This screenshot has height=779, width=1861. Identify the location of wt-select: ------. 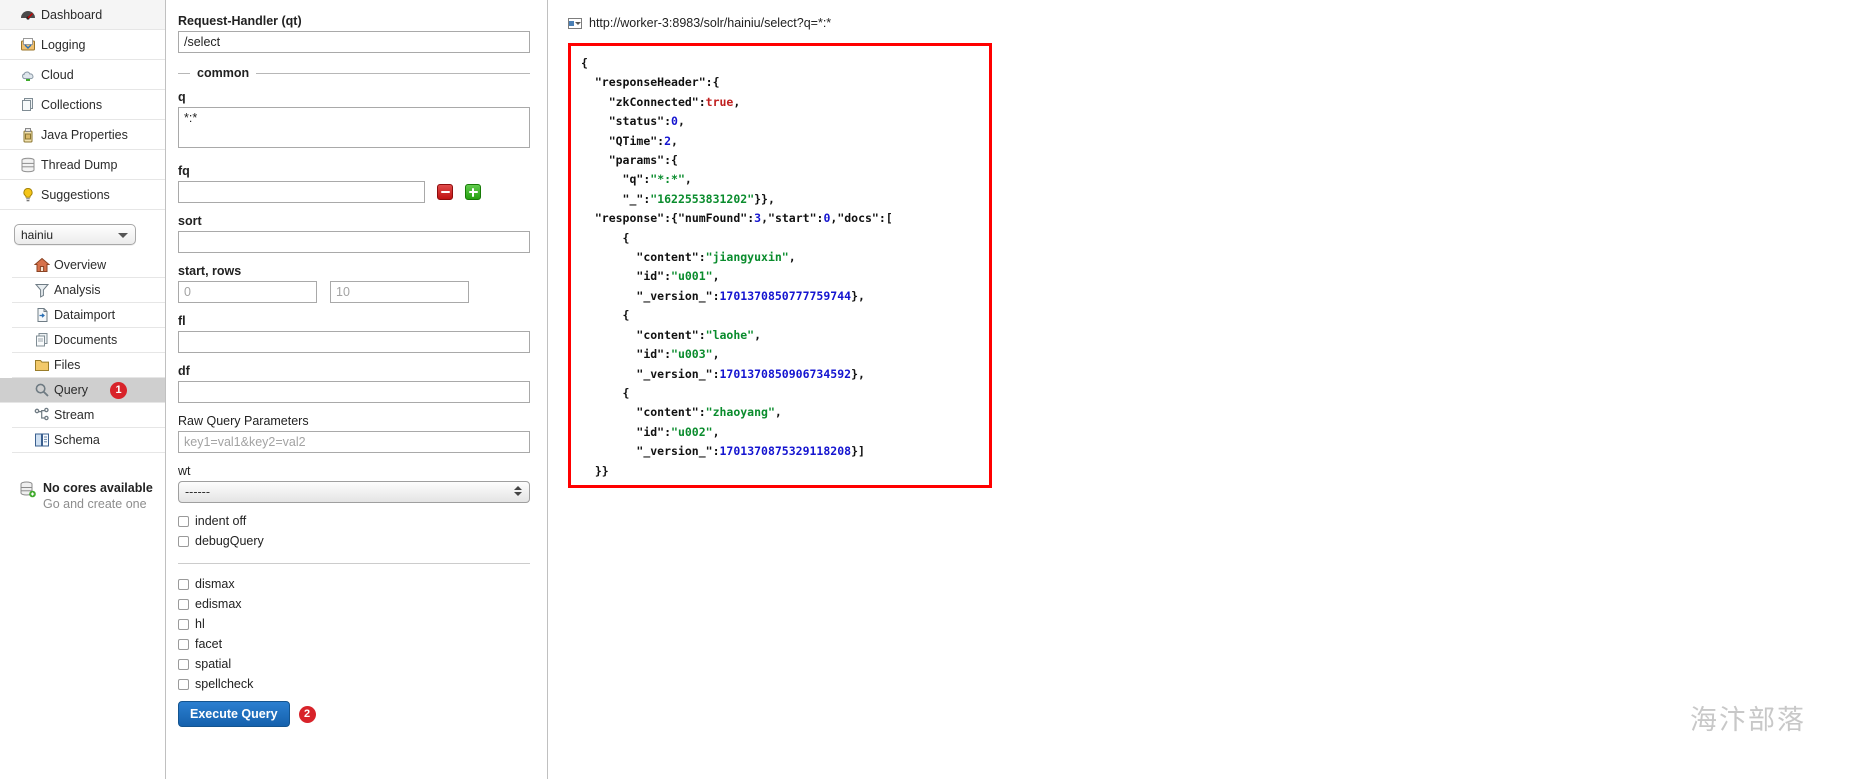
(354, 492).